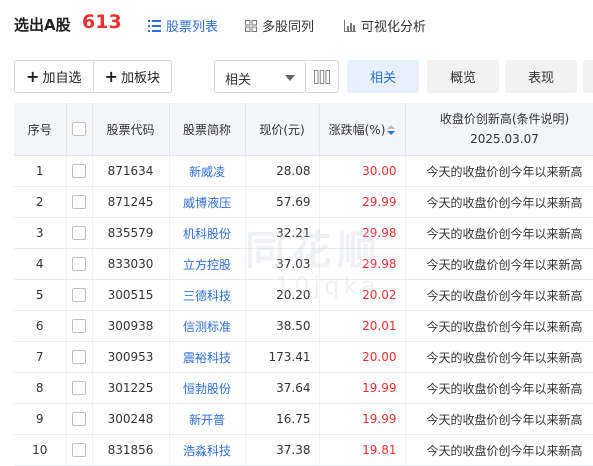 This screenshot has height=466, width=593. What do you see at coordinates (282, 450) in the screenshot?
I see `stock-price: 37.38` at bounding box center [282, 450].